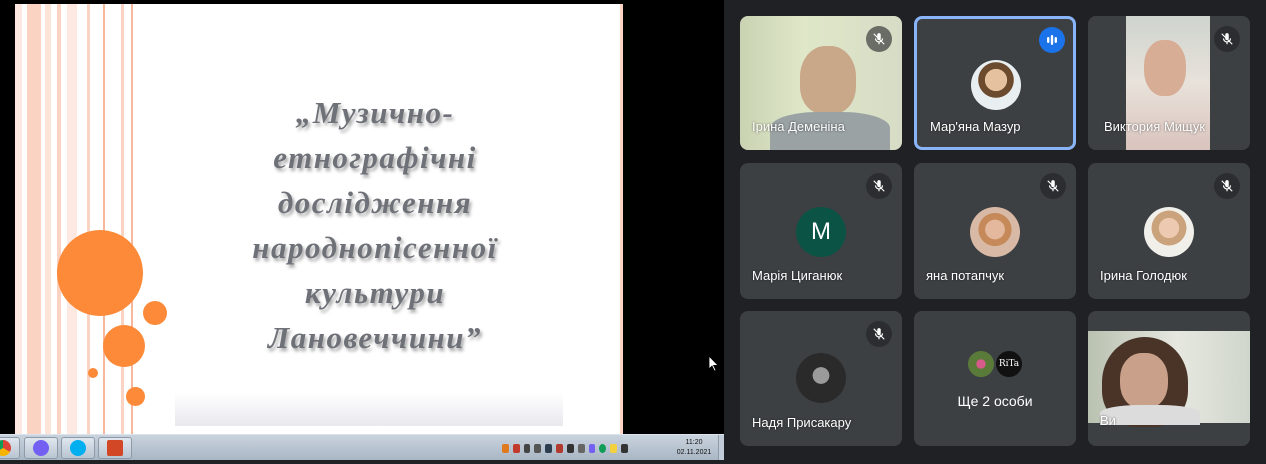 This screenshot has width=1266, height=464. What do you see at coordinates (375, 202) in the screenshot?
I see `slide-title-line: дослідження` at bounding box center [375, 202].